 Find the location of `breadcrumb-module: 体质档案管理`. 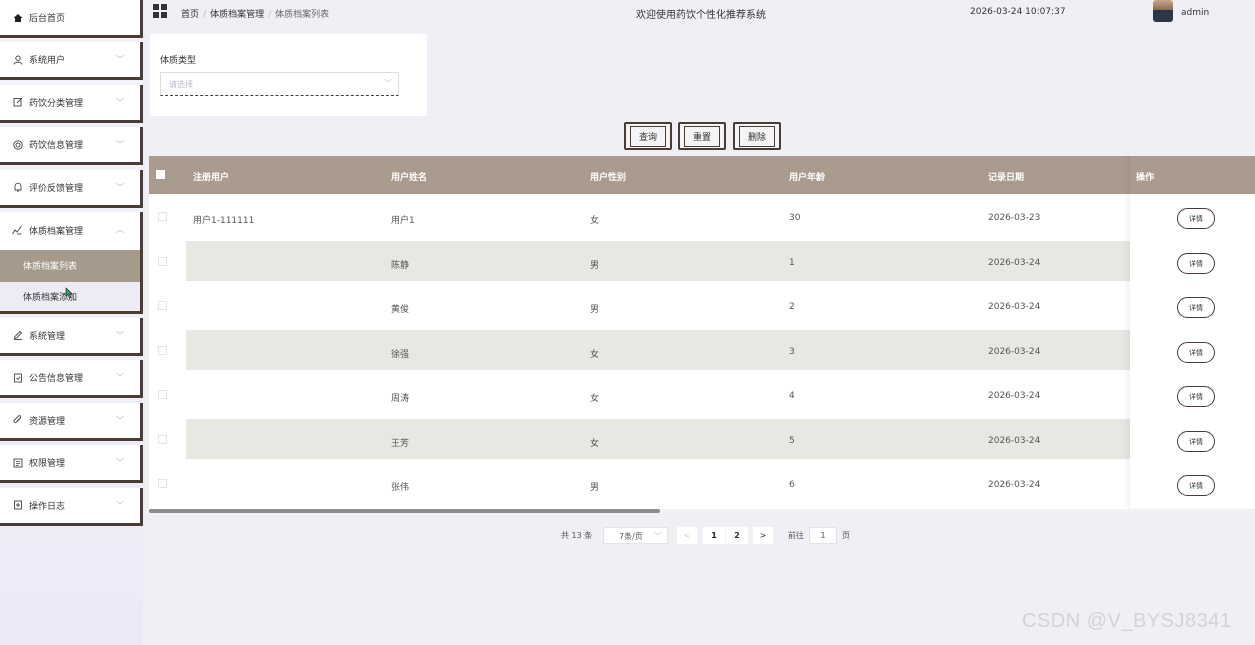

breadcrumb-module: 体质档案管理 is located at coordinates (237, 15).